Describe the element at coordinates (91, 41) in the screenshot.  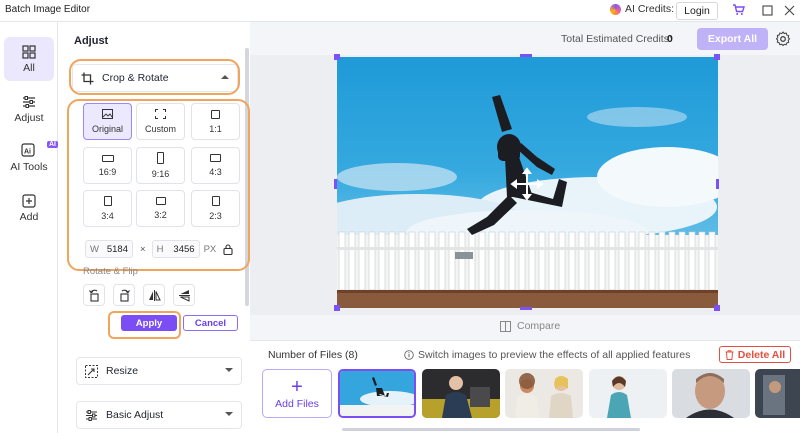
I see `panel-title: Adjust` at that location.